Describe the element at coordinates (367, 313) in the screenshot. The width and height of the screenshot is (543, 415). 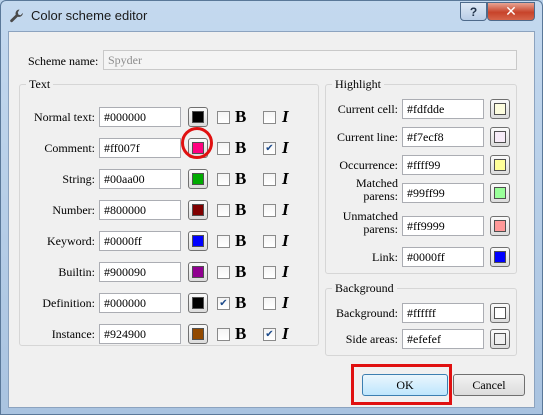
I see `background-row-label: Background:` at that location.